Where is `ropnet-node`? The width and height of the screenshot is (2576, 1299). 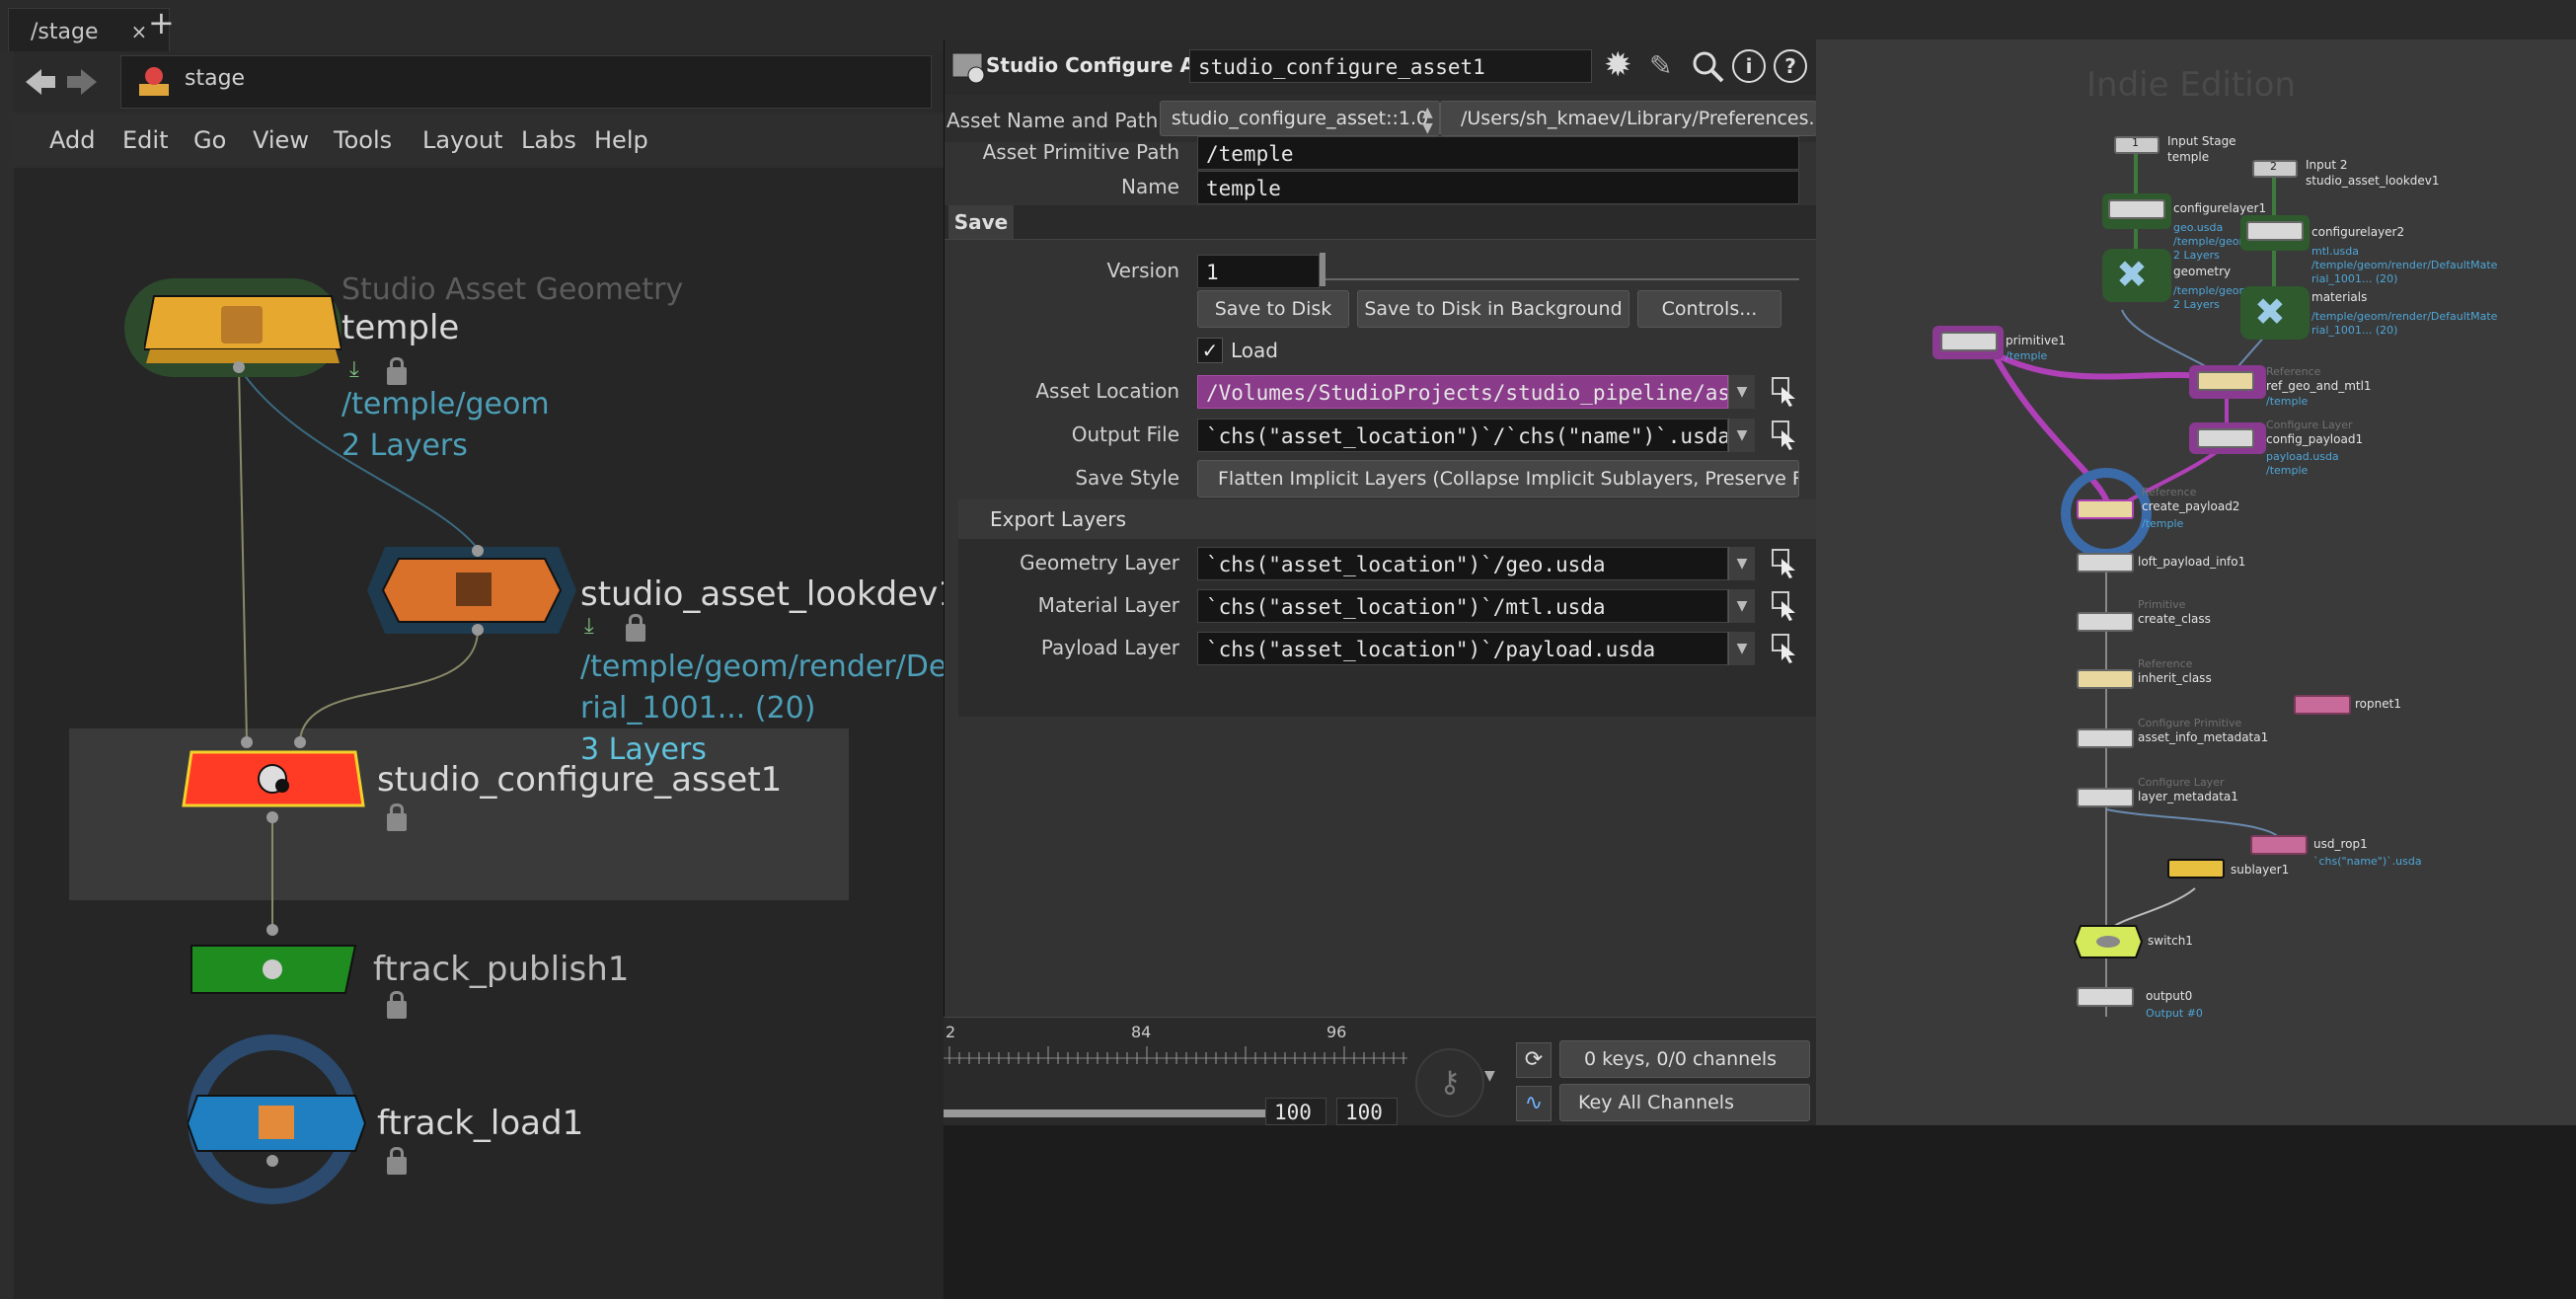 ropnet-node is located at coordinates (2323, 705).